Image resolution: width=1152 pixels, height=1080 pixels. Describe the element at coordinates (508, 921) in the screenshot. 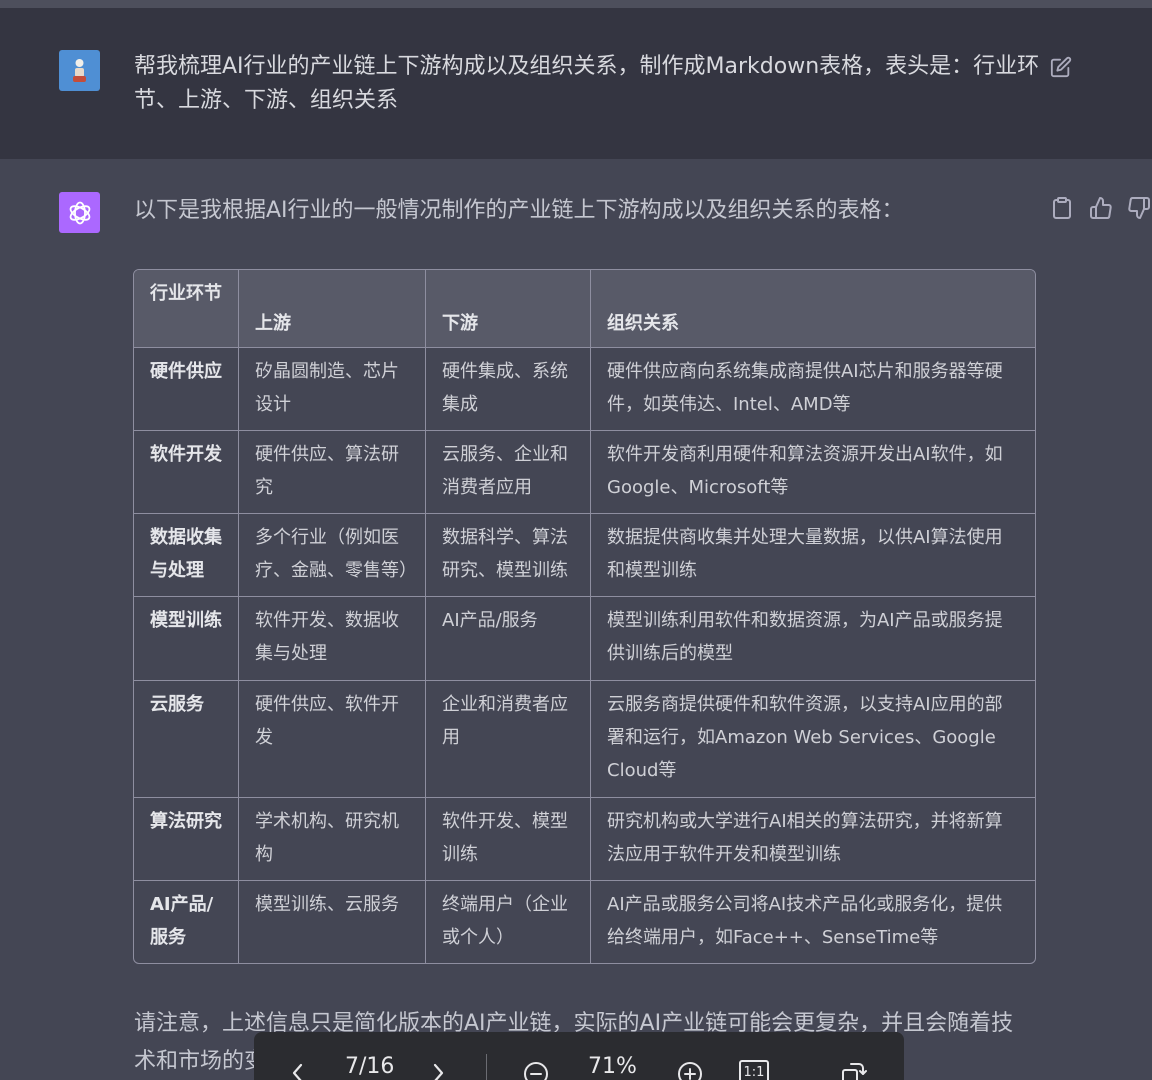

I see `table-cell: 终端用户（企业或个人）` at that location.